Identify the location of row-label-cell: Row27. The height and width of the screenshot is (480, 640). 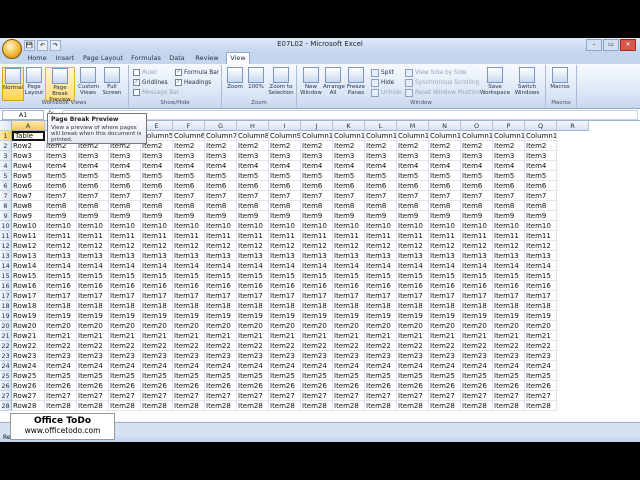
(28, 396).